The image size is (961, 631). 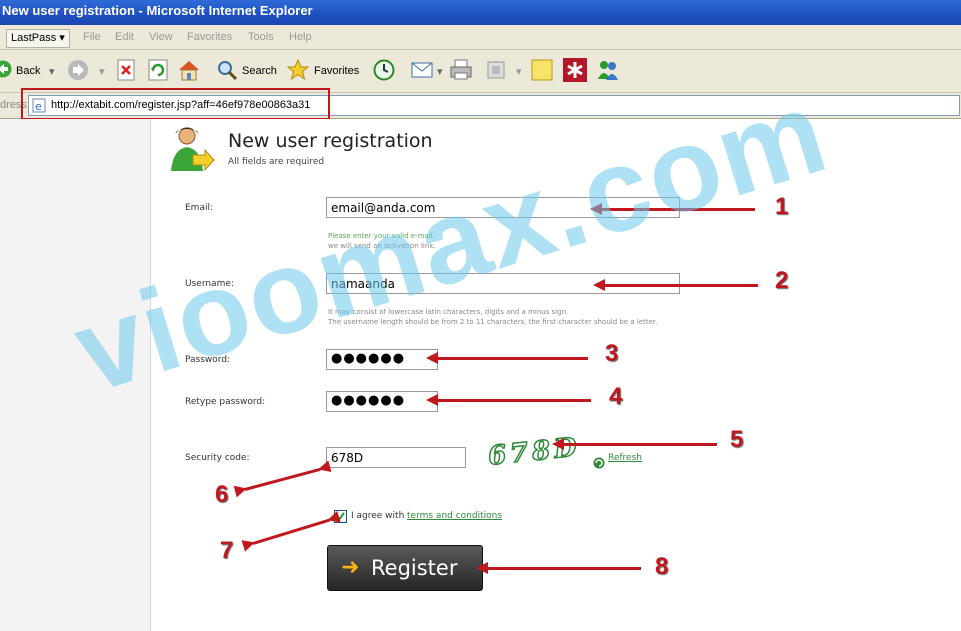 I want to click on annotation-number-5: 5, so click(x=737, y=439).